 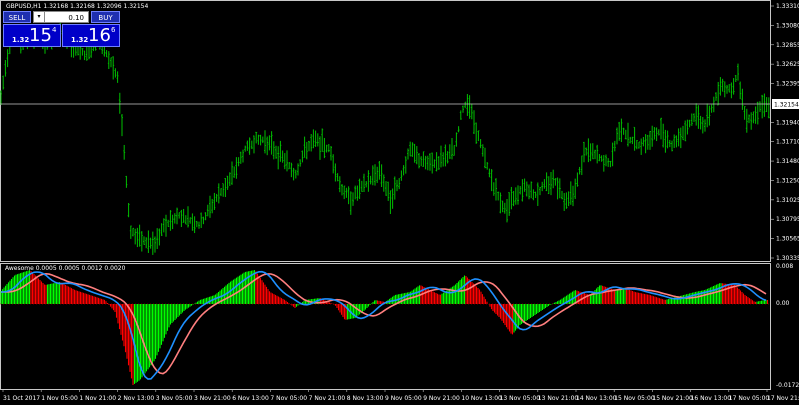 I want to click on time-label: 17 Nov 05:00, so click(x=749, y=398).